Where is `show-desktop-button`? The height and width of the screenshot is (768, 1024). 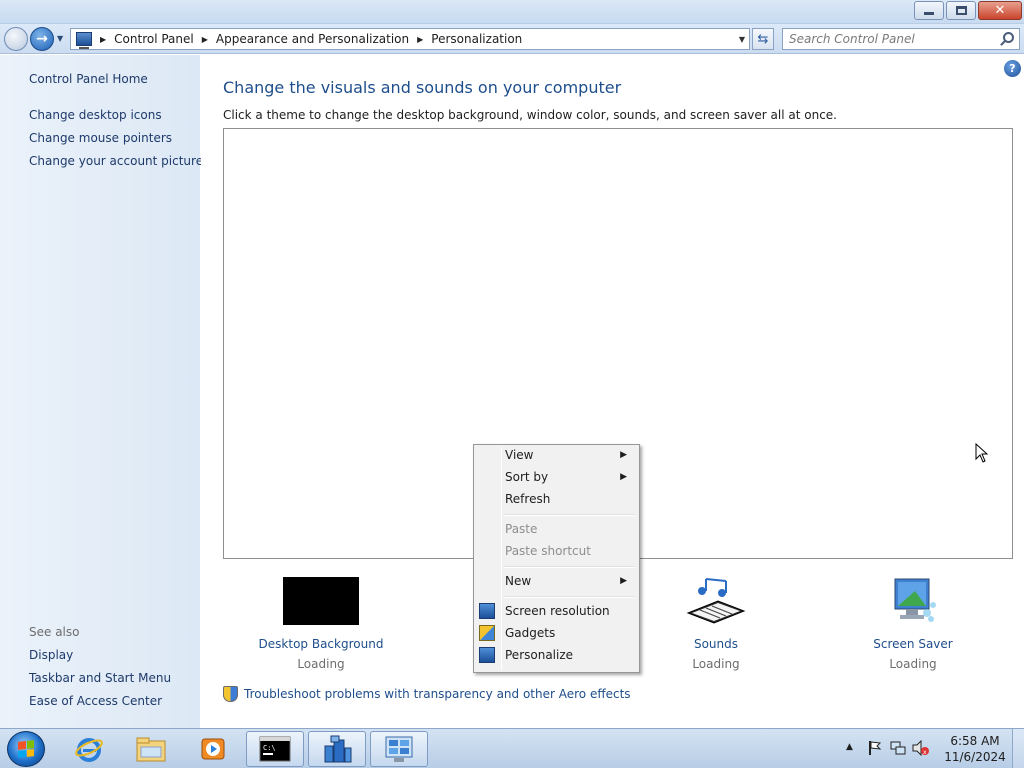
show-desktop-button is located at coordinates (1018, 748).